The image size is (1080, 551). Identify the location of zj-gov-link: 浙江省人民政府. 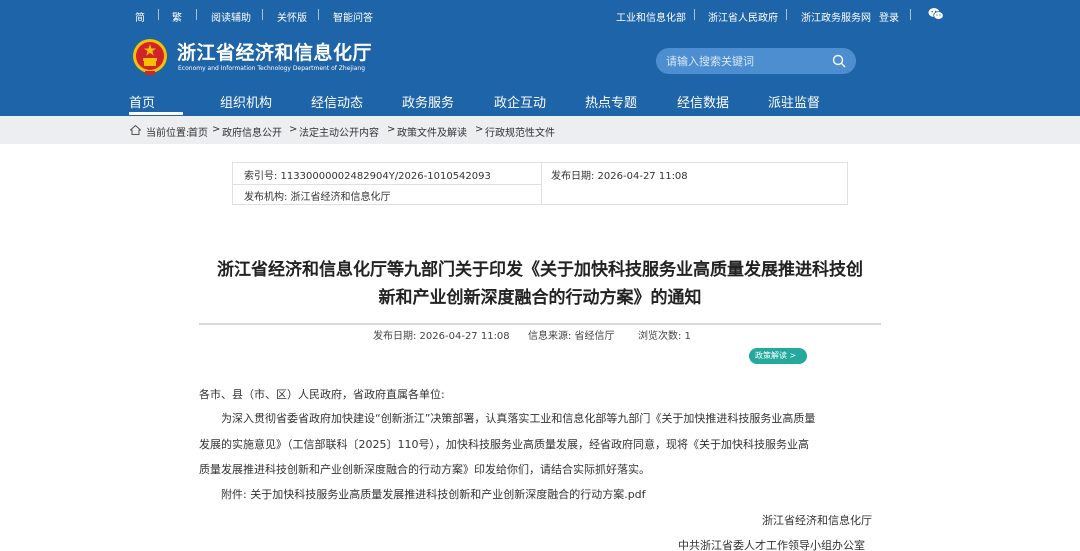
(743, 16).